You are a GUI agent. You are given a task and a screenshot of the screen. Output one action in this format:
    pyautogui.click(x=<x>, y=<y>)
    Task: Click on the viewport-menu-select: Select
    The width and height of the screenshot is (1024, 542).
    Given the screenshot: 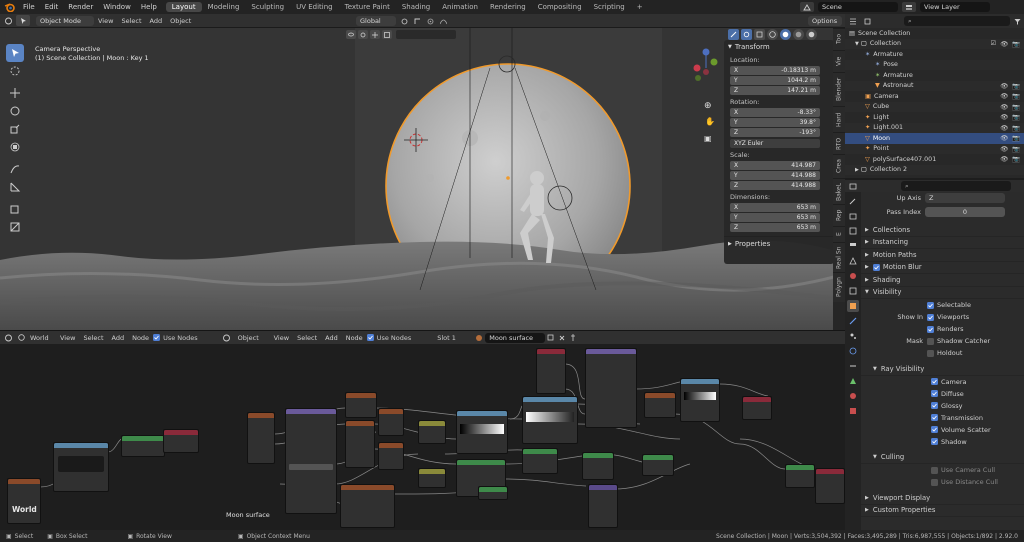 What is the action you would take?
    pyautogui.click(x=131, y=21)
    